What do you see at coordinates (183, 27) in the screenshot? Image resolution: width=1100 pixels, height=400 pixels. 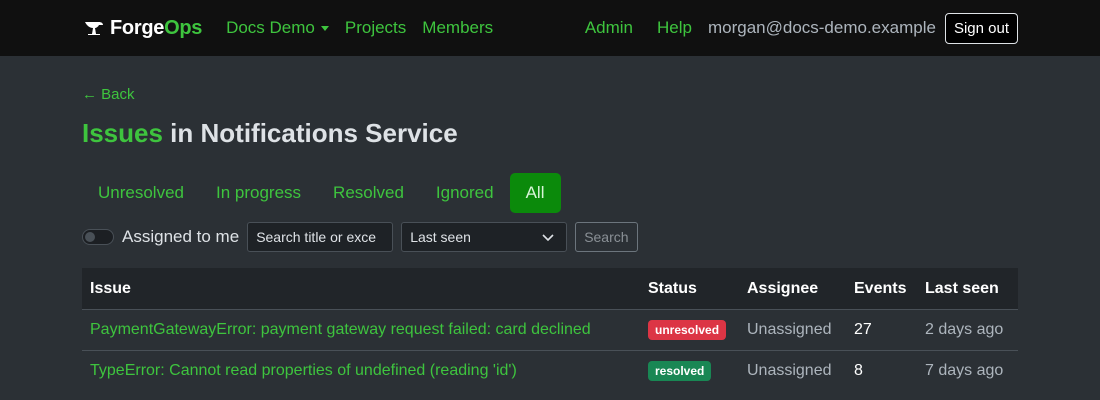 I see `brand-name-part2: Ops` at bounding box center [183, 27].